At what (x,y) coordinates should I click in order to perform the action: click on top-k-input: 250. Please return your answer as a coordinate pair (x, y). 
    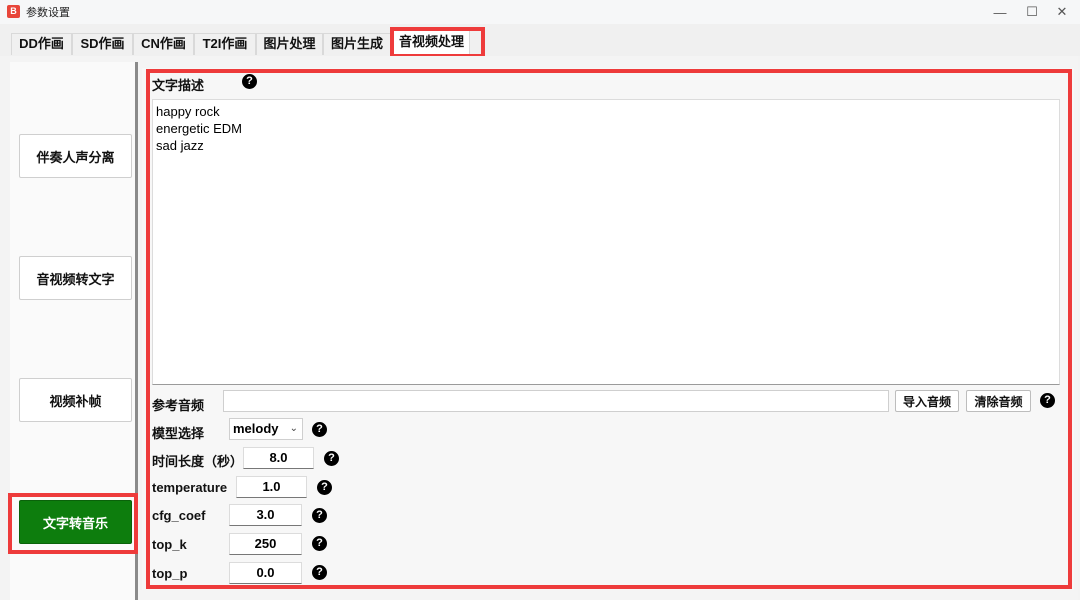
    Looking at the image, I should click on (265, 544).